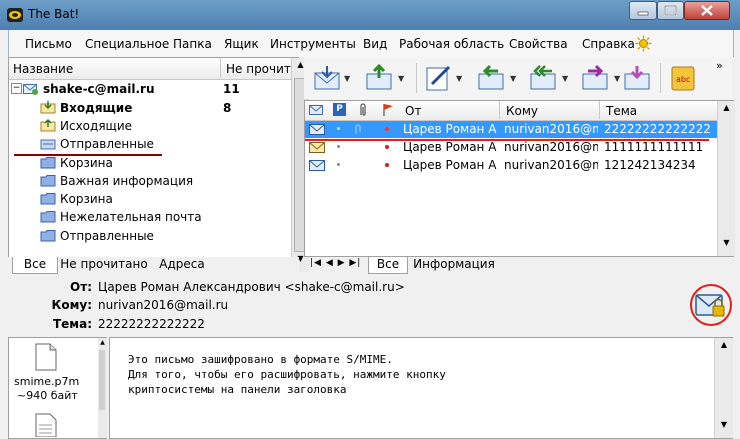 Image resolution: width=740 pixels, height=439 pixels. Describe the element at coordinates (150, 144) in the screenshot. I see `folder-item-sent: Отправленные` at that location.